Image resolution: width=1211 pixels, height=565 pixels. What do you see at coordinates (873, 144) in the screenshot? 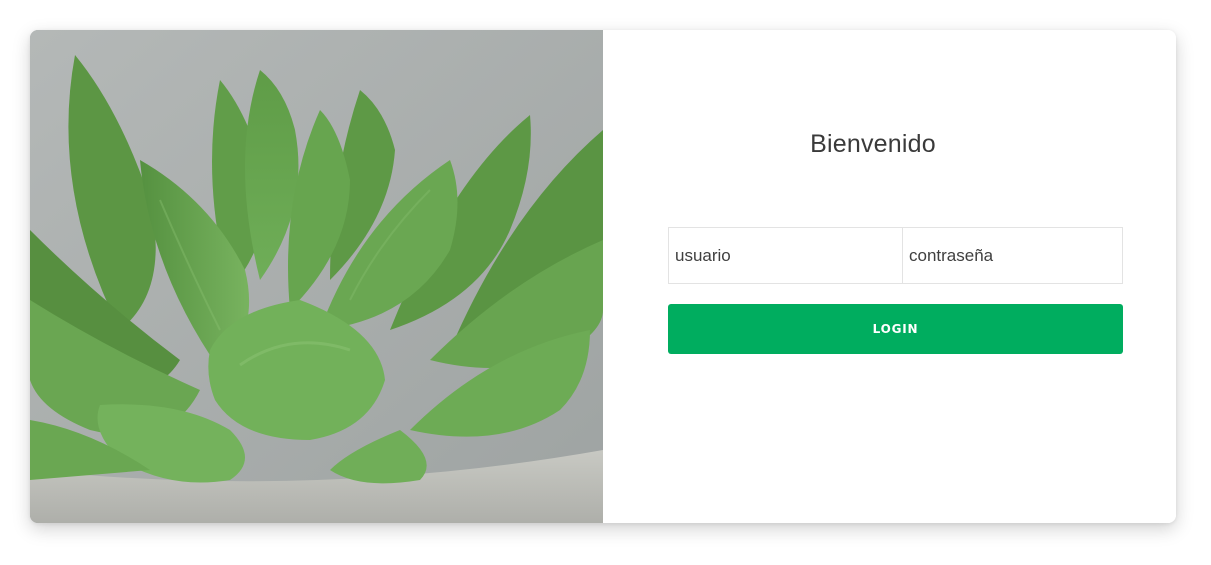
I see `welcome-heading: Bienvenido` at bounding box center [873, 144].